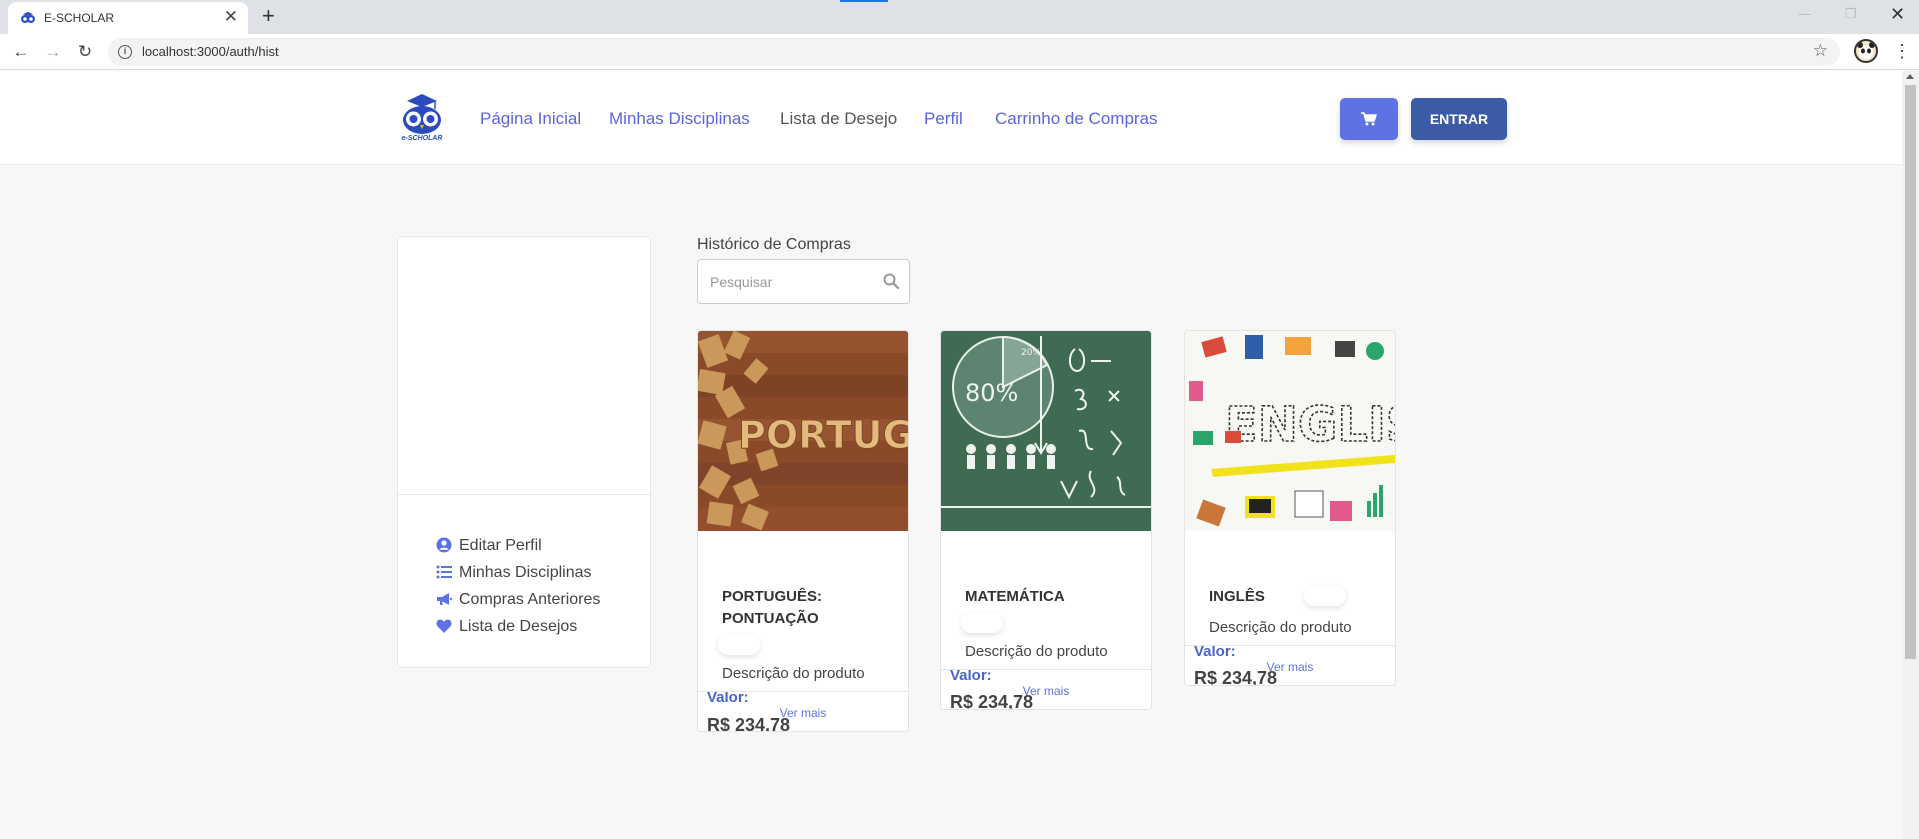 This screenshot has width=1919, height=839. I want to click on user-circle-icon, so click(444, 545).